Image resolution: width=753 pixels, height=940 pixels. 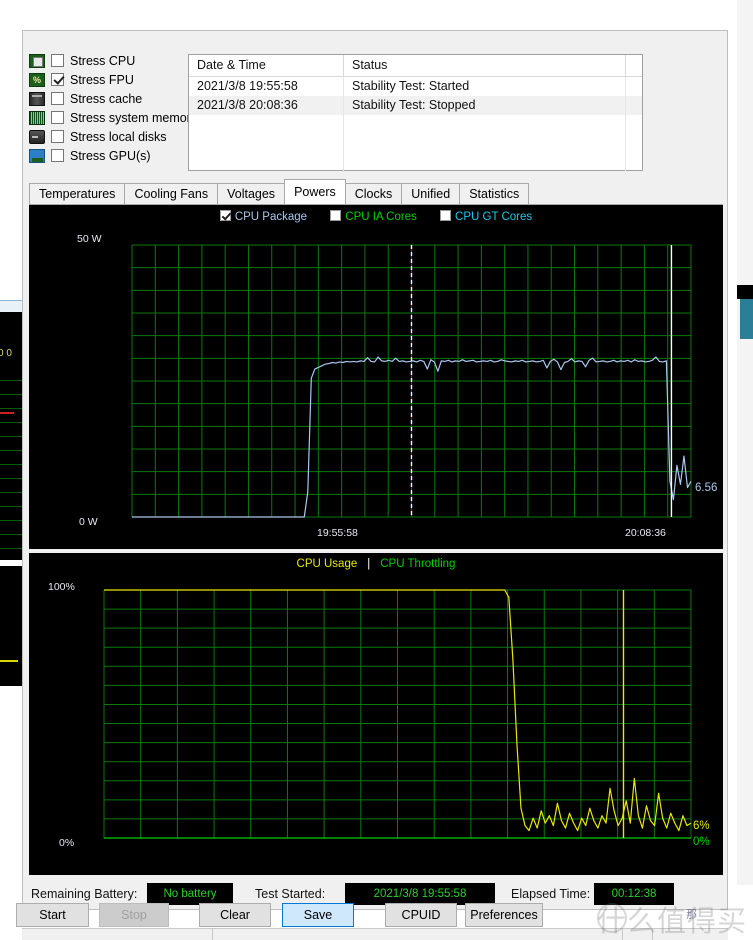 I want to click on table-header-row: Date & Time Status, so click(x=415, y=66).